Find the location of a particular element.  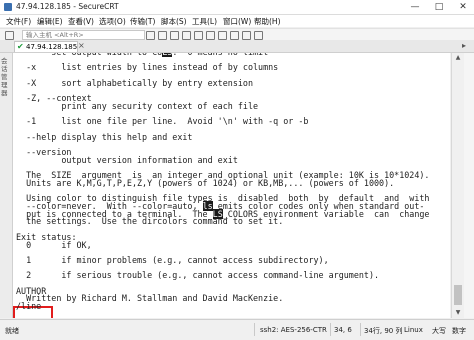

terminal-line: --help display this help and exit is located at coordinates (104, 136).